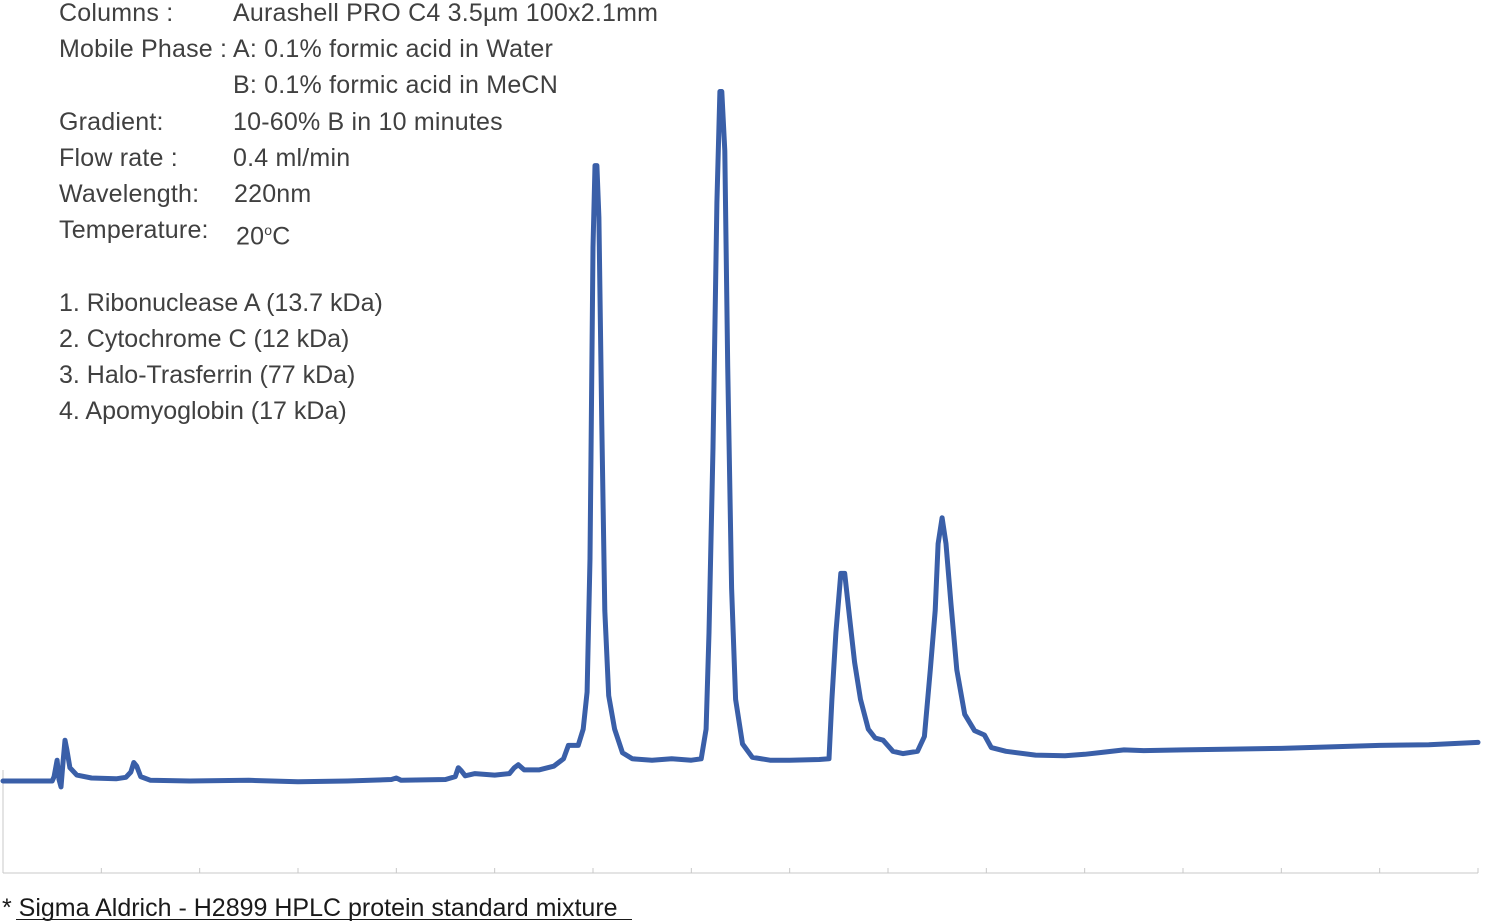 This screenshot has height=923, width=1500. Describe the element at coordinates (292, 158) in the screenshot. I see `flow-rate-value: 0.4 ml/min` at that location.